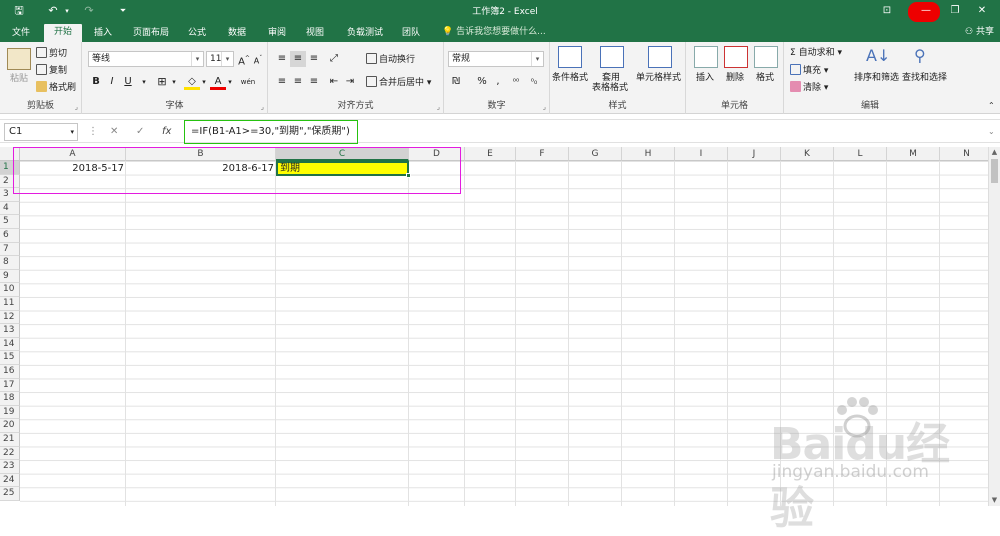 This screenshot has width=1000, height=536. What do you see at coordinates (765, 78) in the screenshot?
I see `format-cells-button: 格式` at bounding box center [765, 78].